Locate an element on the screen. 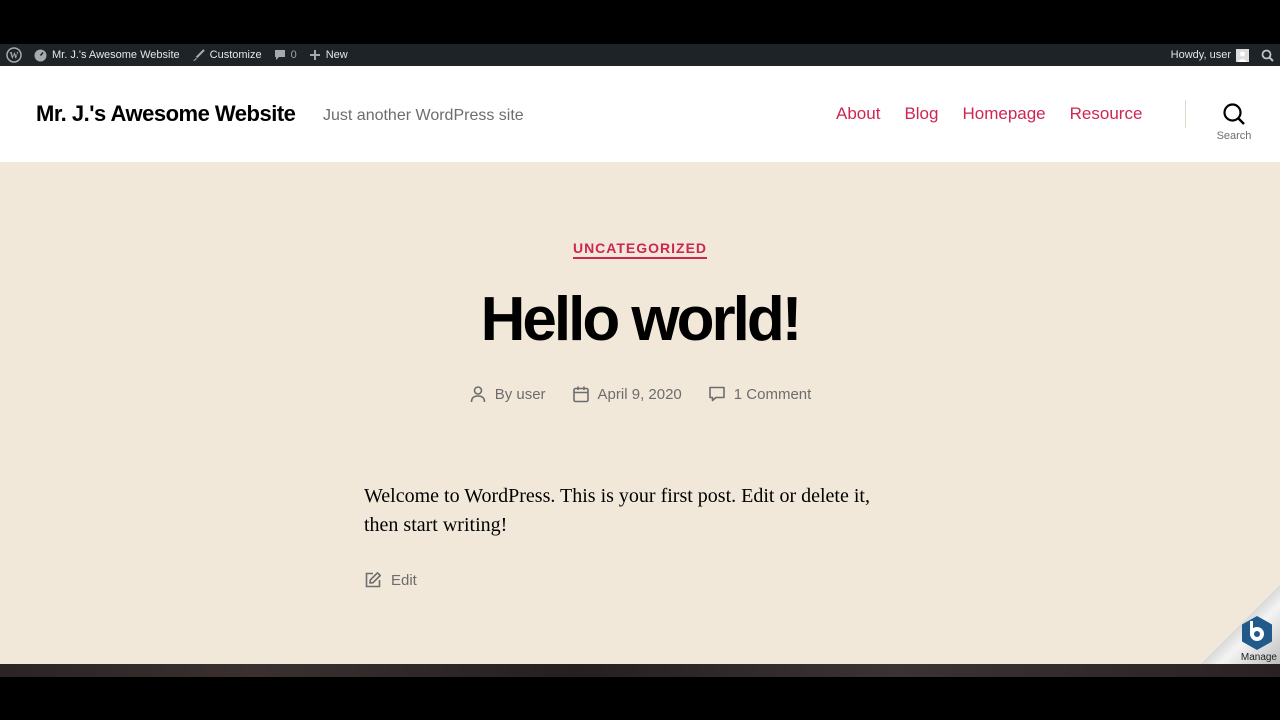 The height and width of the screenshot is (720, 1280). post-comments: 1 Comment is located at coordinates (760, 394).